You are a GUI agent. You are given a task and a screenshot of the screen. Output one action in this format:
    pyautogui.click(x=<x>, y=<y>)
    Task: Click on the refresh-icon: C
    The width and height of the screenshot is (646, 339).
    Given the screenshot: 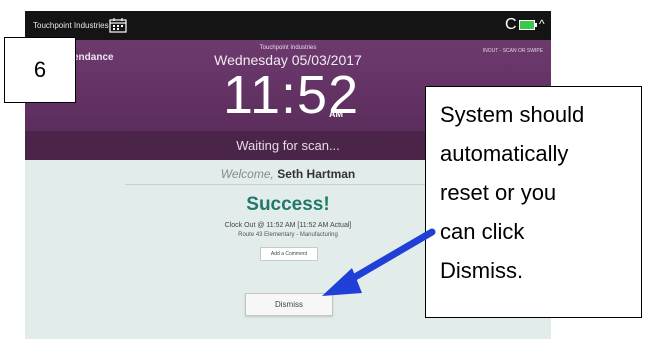 What is the action you would take?
    pyautogui.click(x=511, y=25)
    